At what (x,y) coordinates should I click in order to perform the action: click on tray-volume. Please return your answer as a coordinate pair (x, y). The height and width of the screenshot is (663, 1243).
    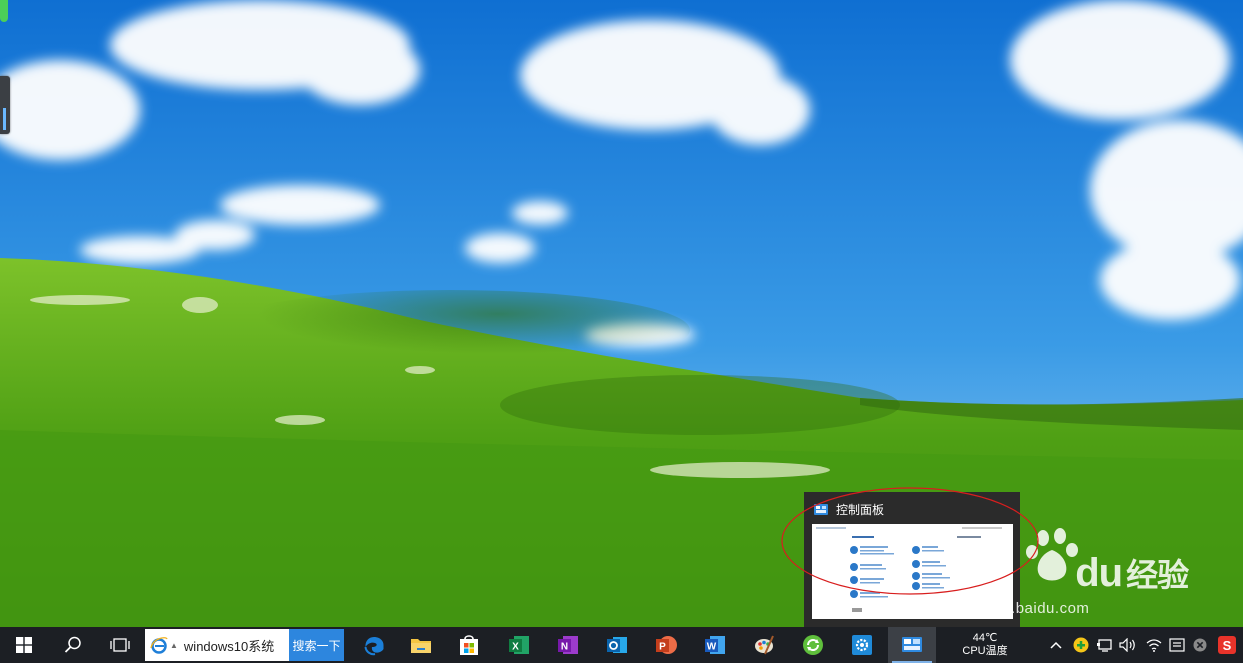
    Looking at the image, I should click on (1128, 645).